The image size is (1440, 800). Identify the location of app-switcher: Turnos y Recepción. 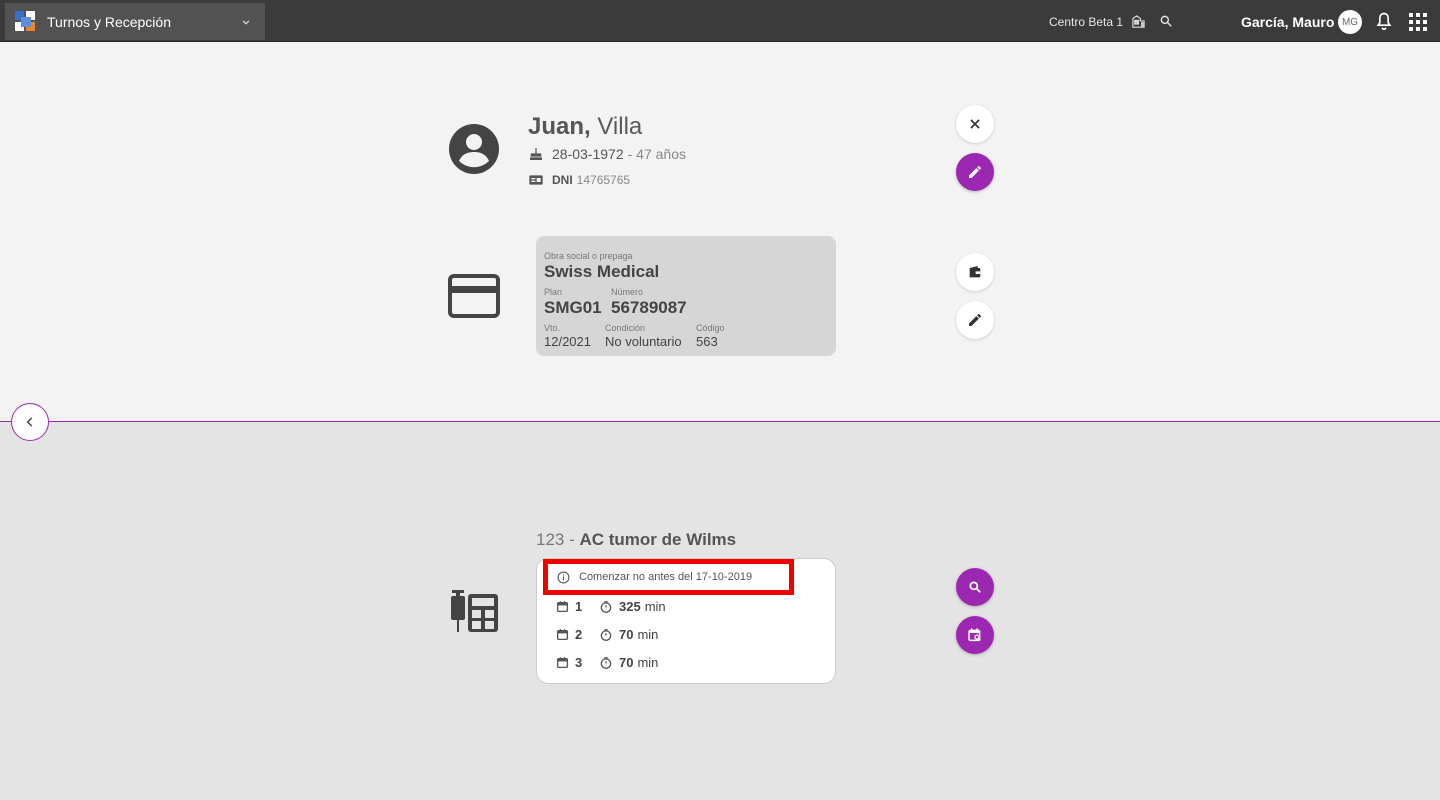
(135, 21).